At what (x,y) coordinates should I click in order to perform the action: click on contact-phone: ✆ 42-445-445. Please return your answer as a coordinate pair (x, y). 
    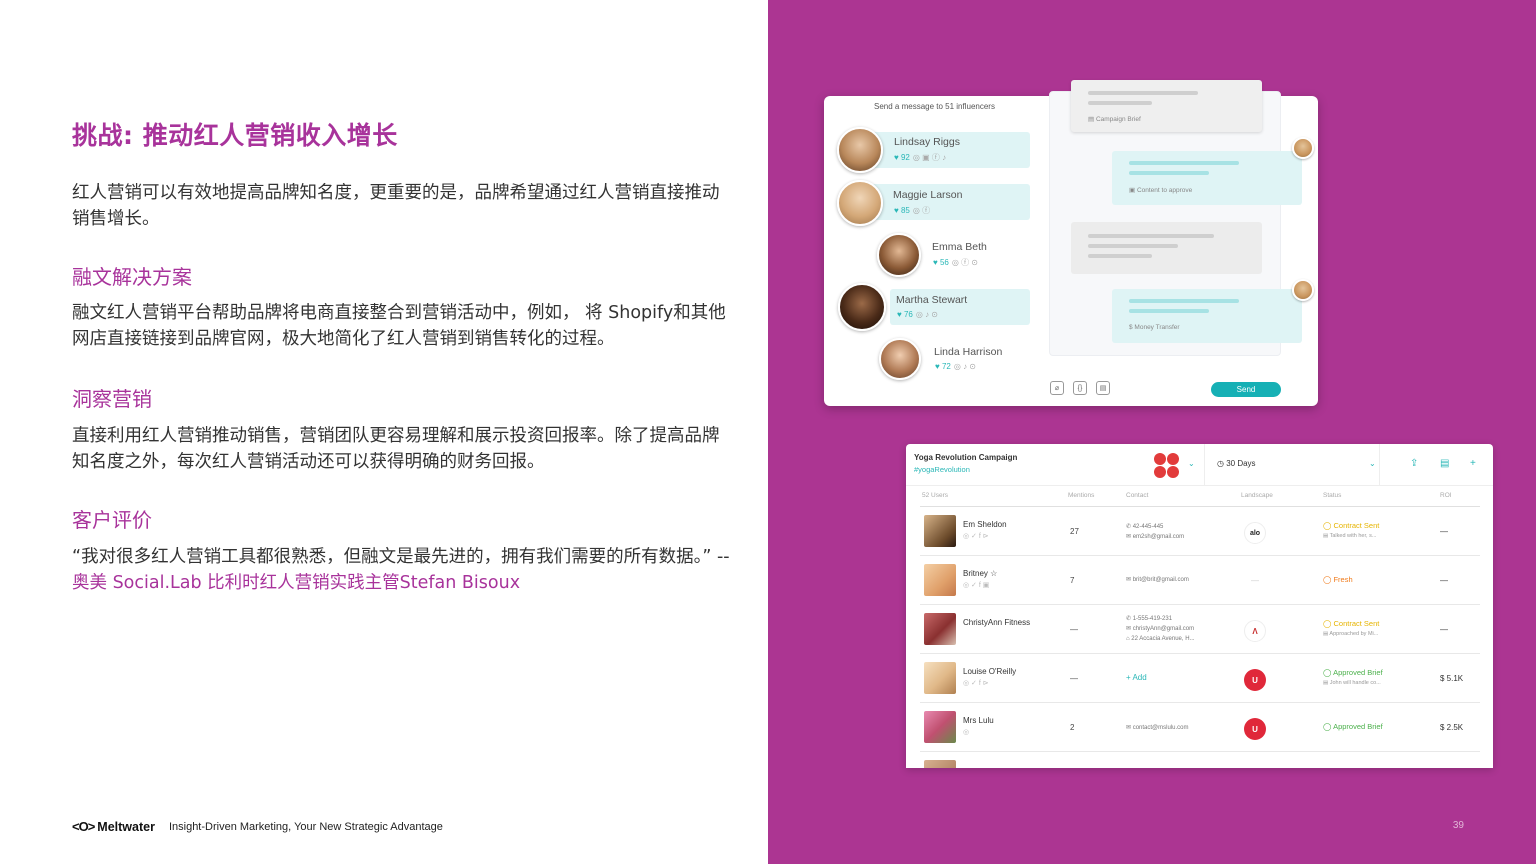
    Looking at the image, I should click on (1145, 527).